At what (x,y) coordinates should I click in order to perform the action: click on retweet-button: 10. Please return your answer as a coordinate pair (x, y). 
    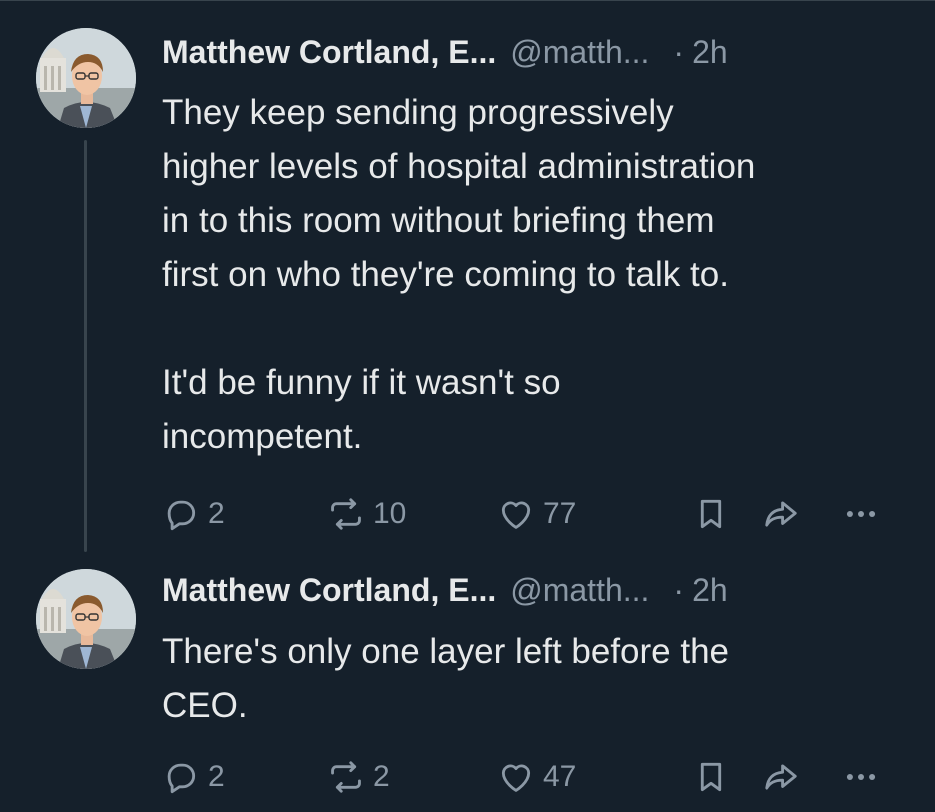
    Looking at the image, I should click on (366, 514).